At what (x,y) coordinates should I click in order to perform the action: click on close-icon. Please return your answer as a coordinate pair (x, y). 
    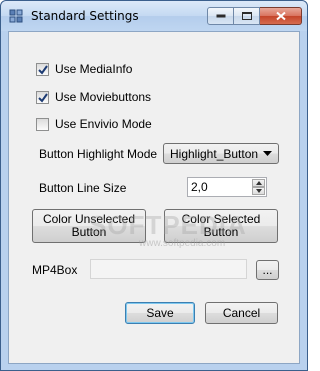
    Looking at the image, I should click on (280, 16).